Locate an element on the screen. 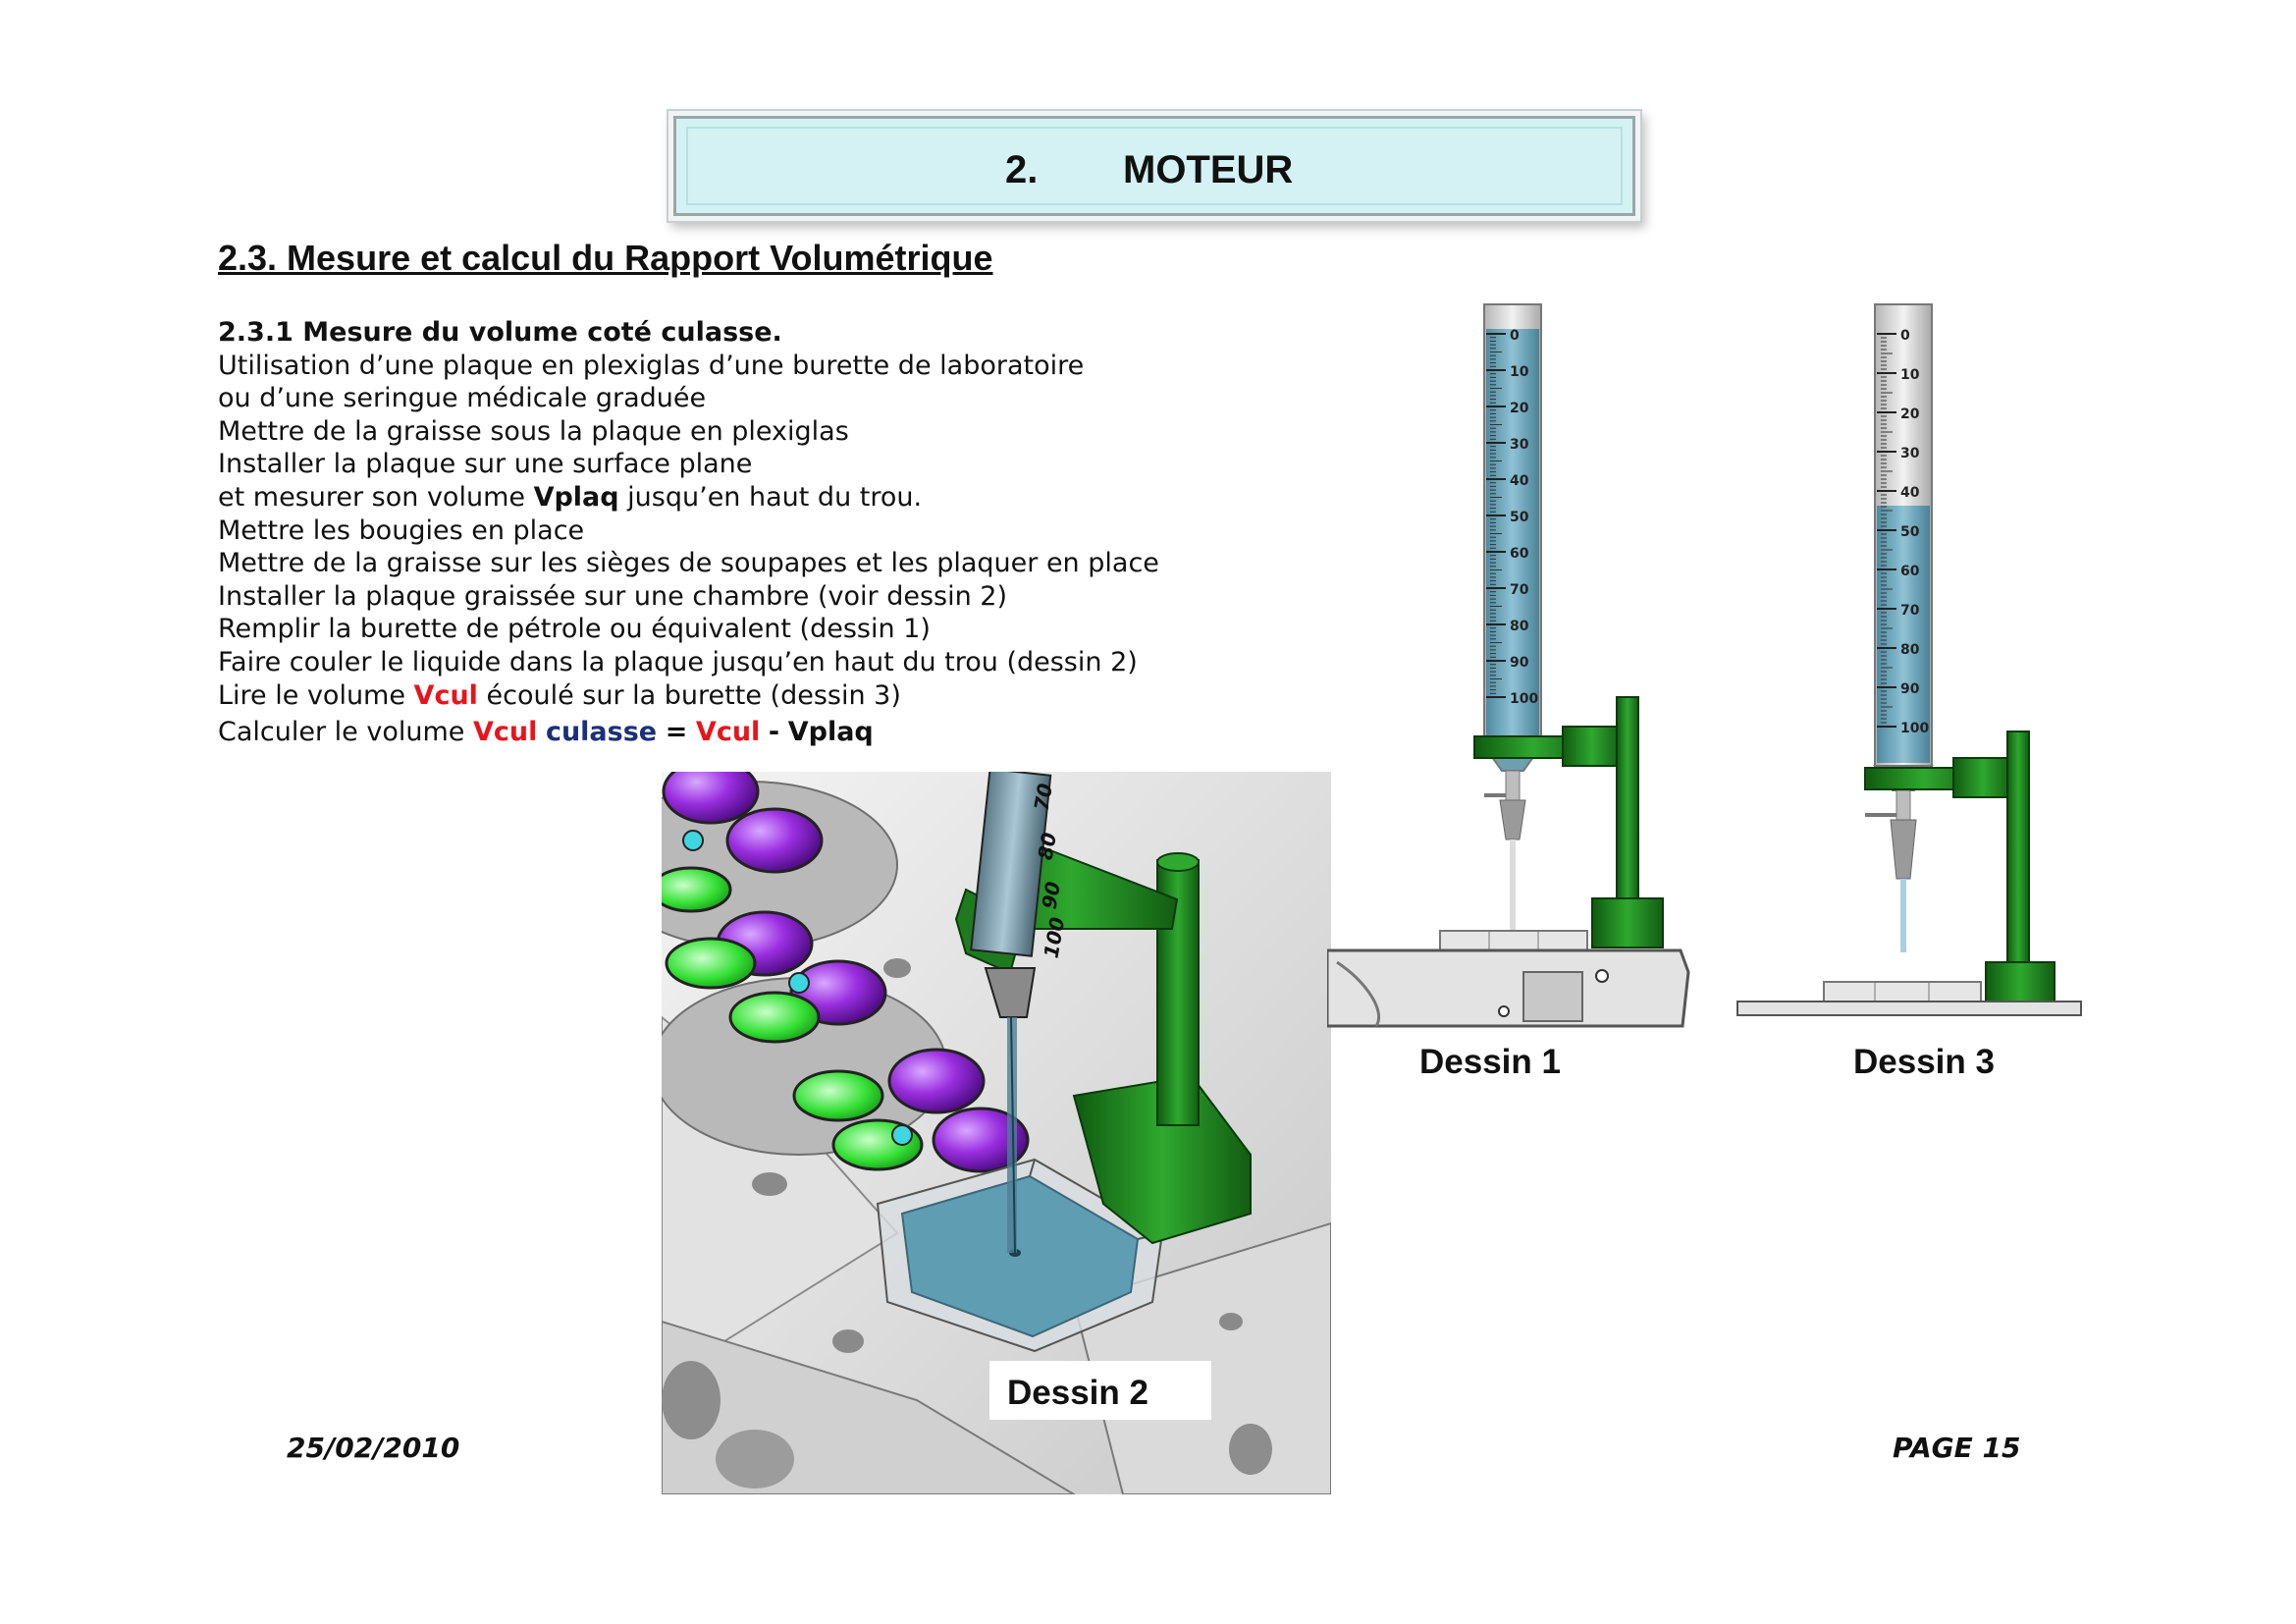  chapter-number: 2. is located at coordinates (1022, 169).